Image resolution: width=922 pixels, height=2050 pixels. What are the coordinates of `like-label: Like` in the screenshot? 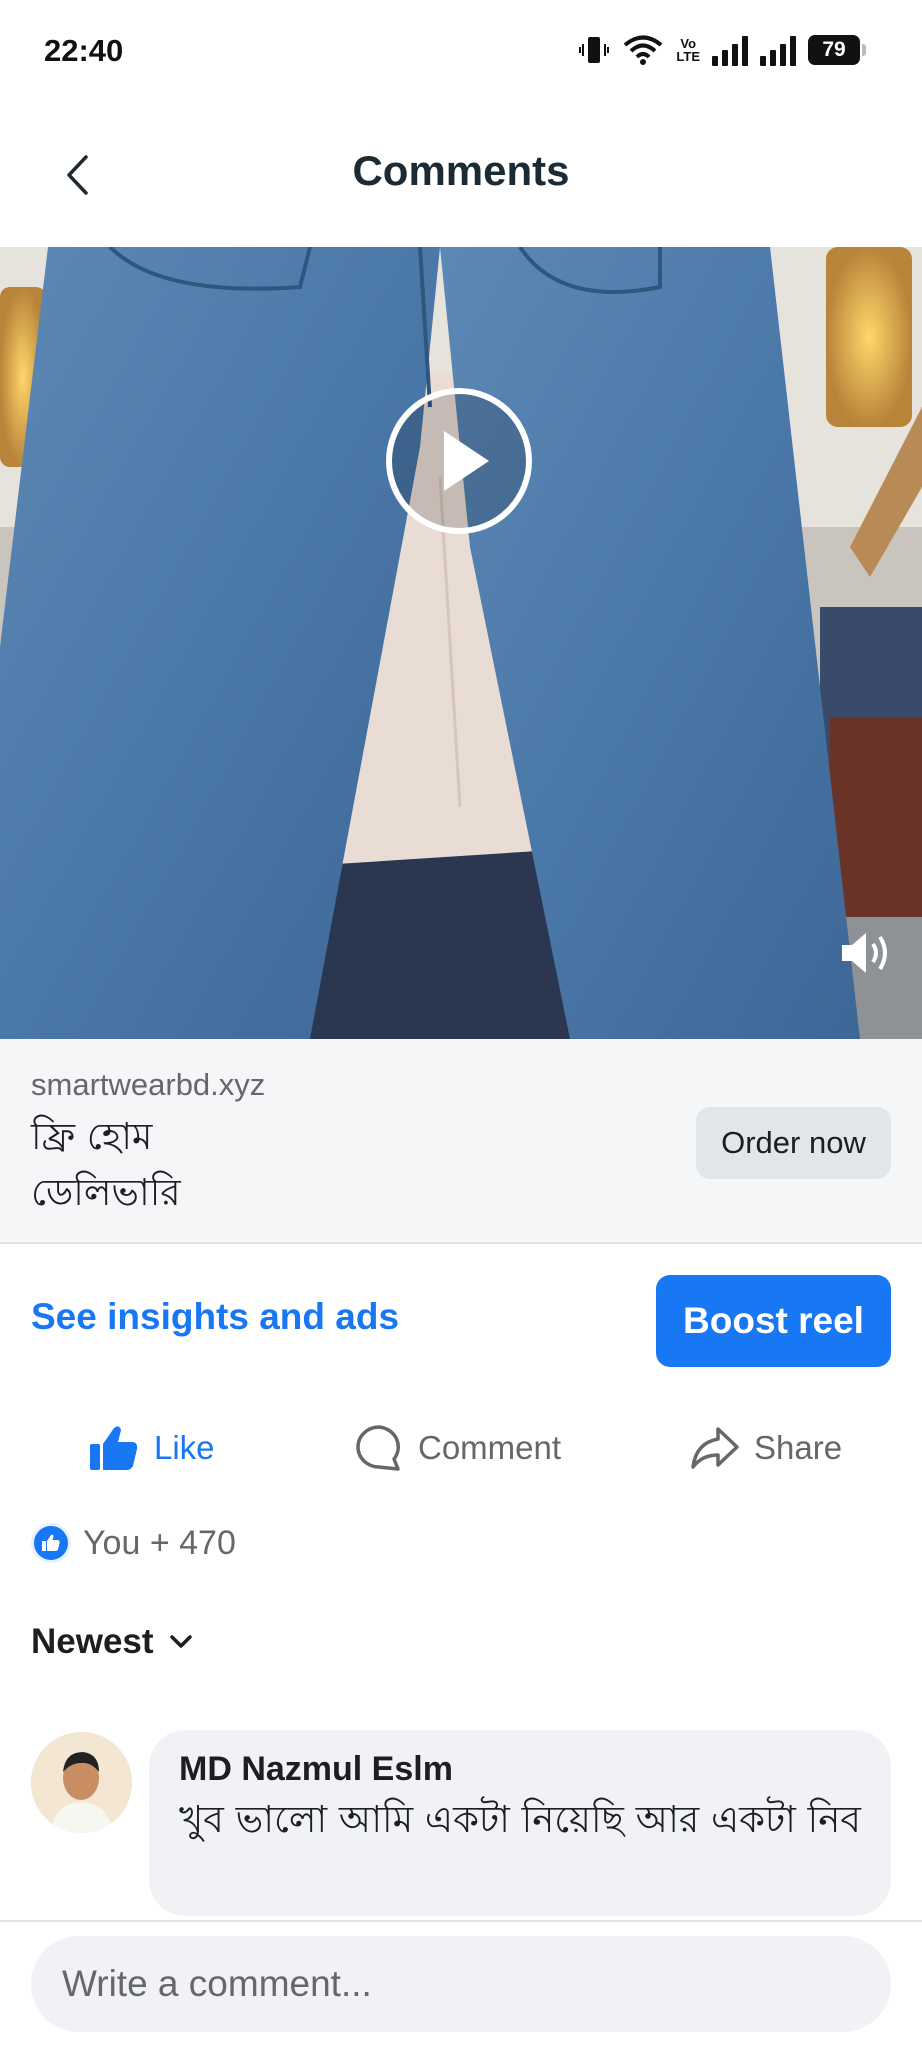 It's located at (184, 1447).